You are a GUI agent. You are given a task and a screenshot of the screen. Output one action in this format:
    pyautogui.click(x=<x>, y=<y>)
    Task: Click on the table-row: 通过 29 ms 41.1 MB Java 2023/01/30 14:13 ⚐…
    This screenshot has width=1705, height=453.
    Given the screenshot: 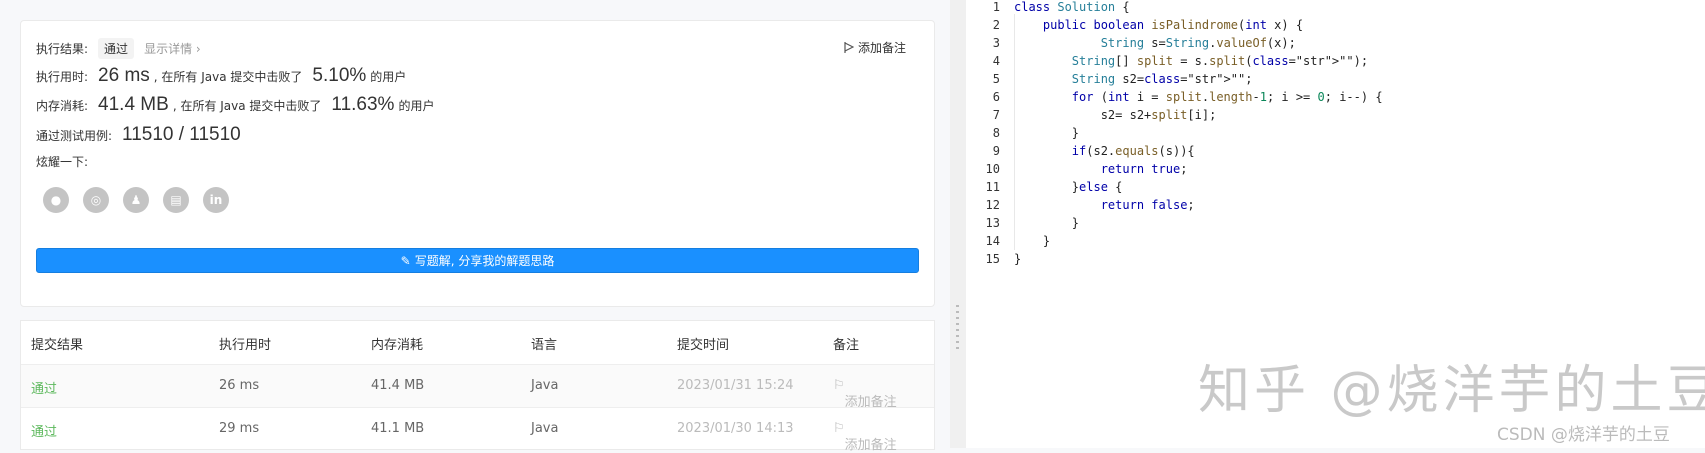 What is the action you would take?
    pyautogui.click(x=477, y=430)
    